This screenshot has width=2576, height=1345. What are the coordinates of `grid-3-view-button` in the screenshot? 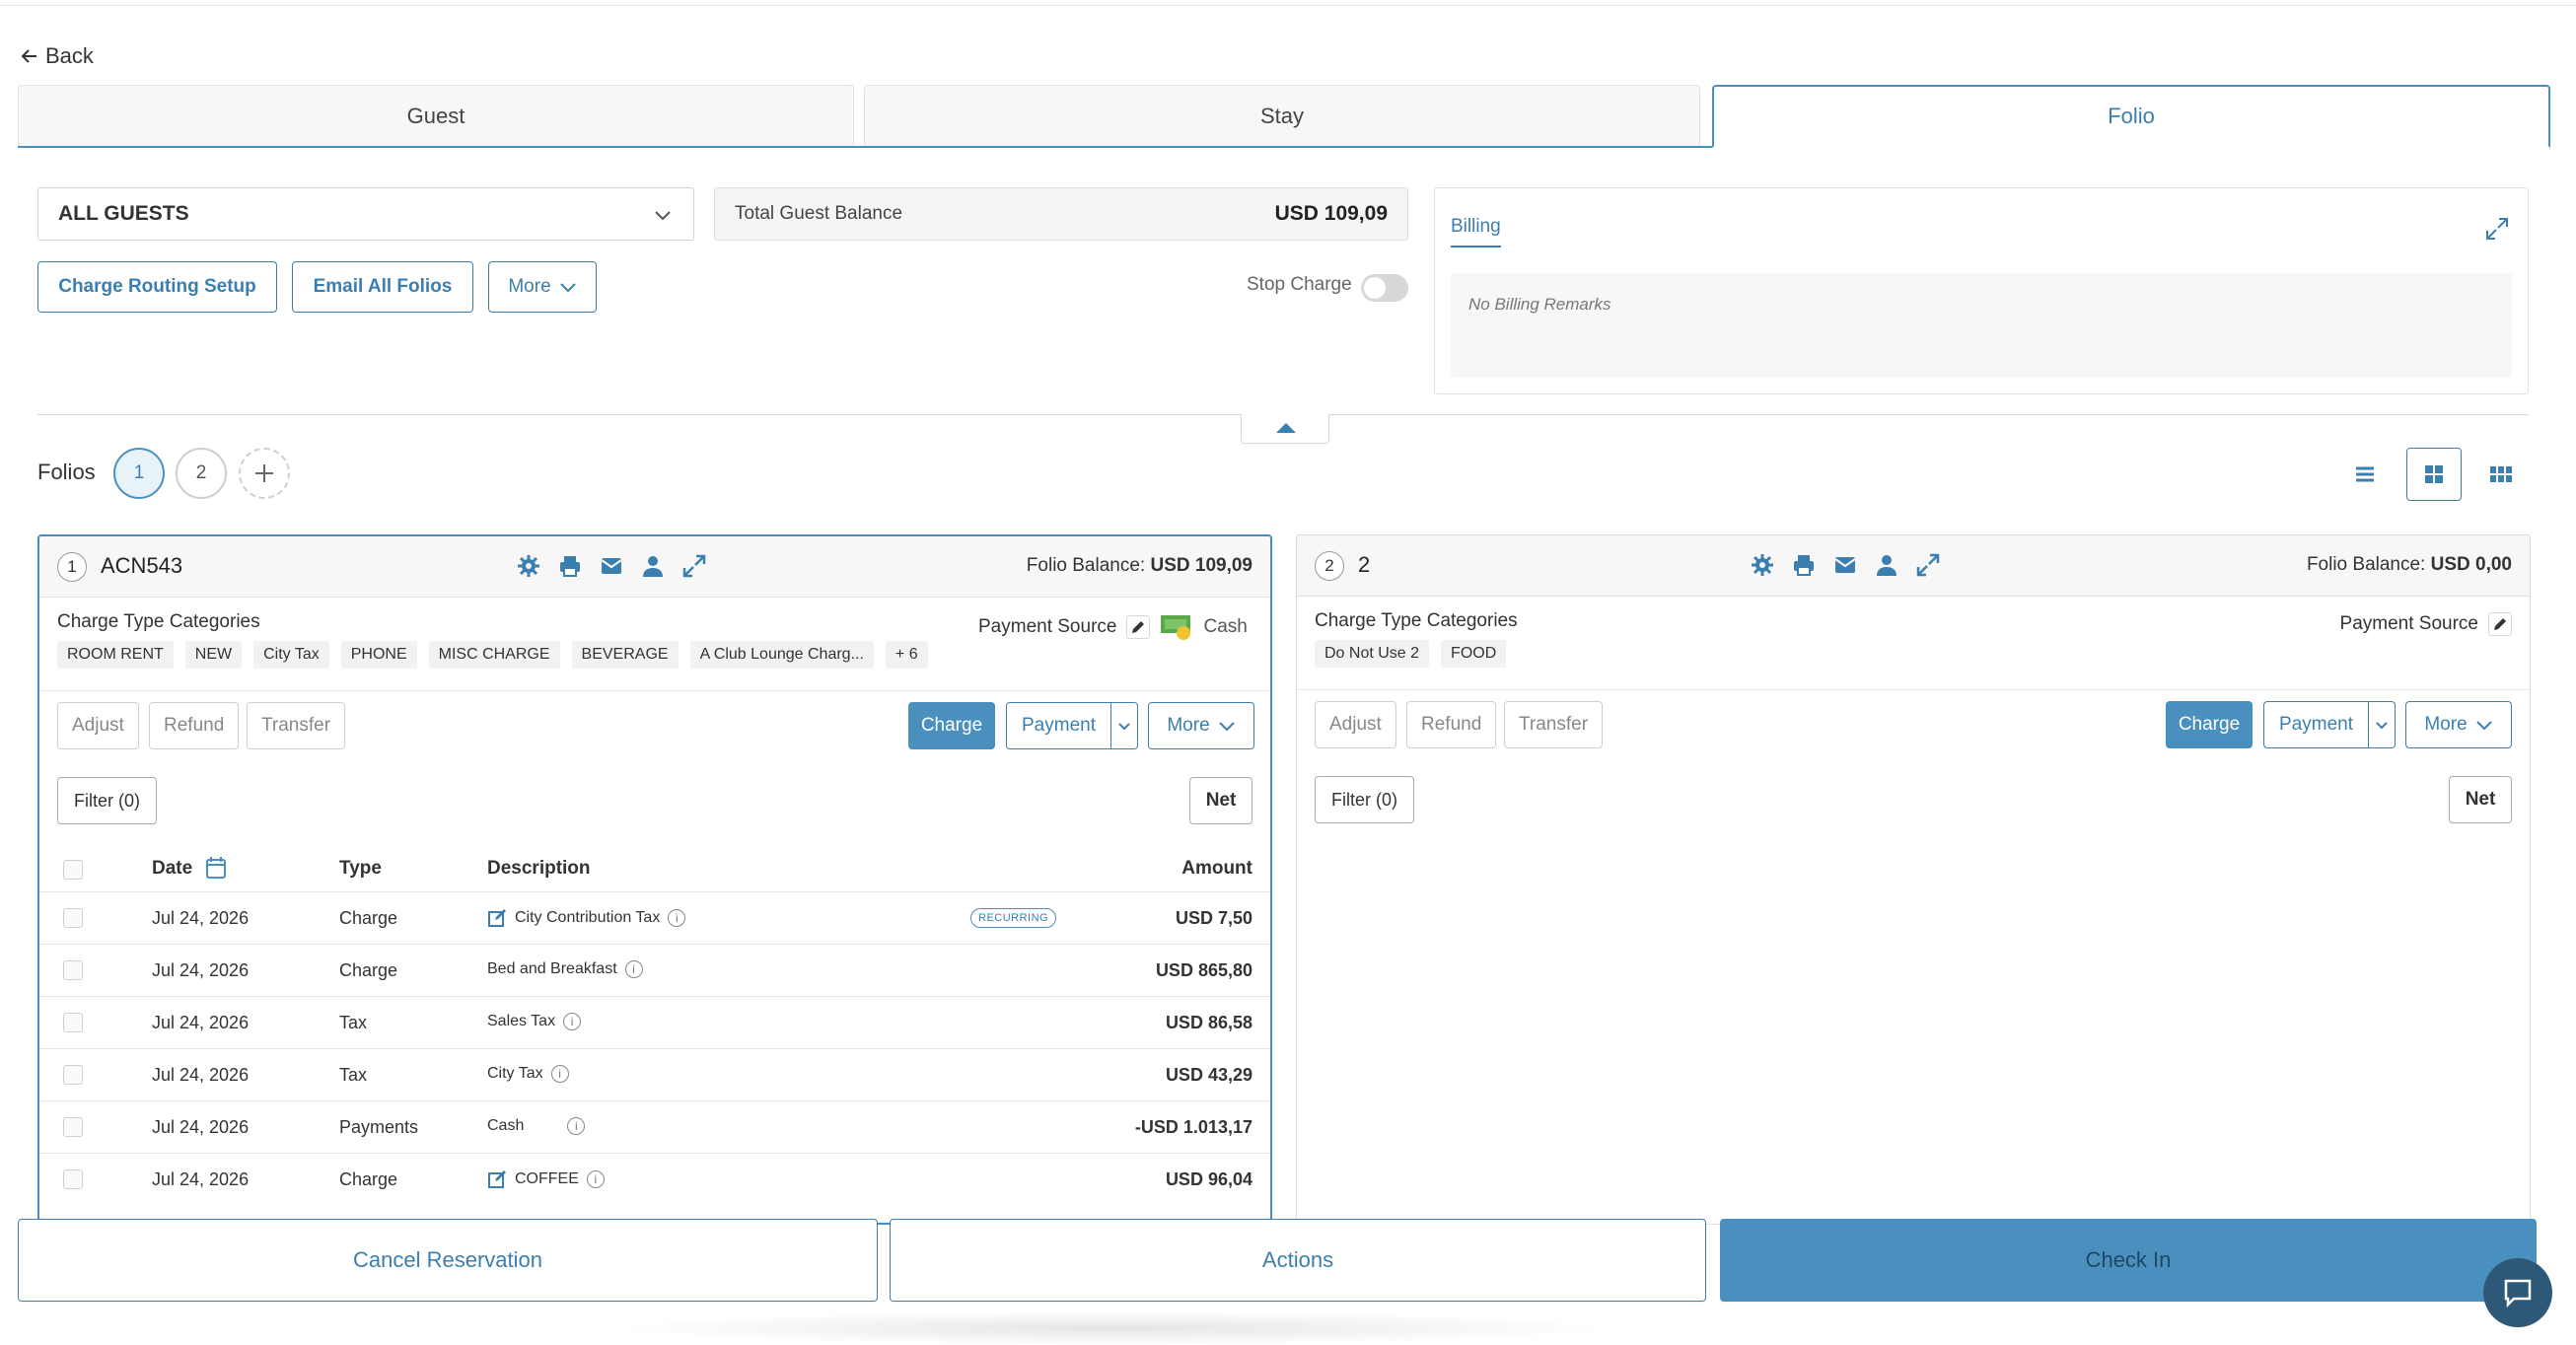 It's located at (2501, 475).